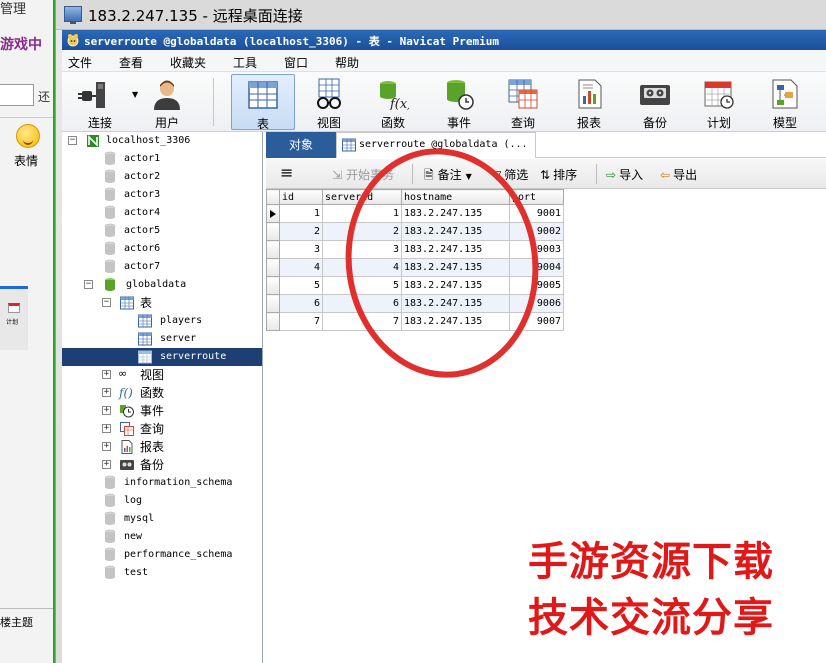  I want to click on table-row: 7 7 183.2.247.135 9007, so click(415, 321).